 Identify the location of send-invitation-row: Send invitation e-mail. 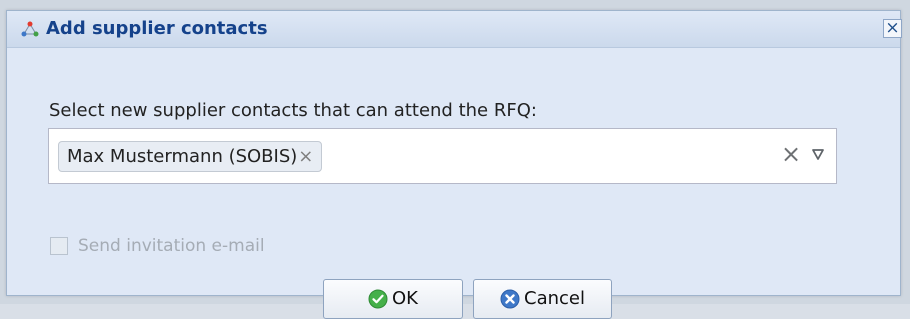
(157, 246).